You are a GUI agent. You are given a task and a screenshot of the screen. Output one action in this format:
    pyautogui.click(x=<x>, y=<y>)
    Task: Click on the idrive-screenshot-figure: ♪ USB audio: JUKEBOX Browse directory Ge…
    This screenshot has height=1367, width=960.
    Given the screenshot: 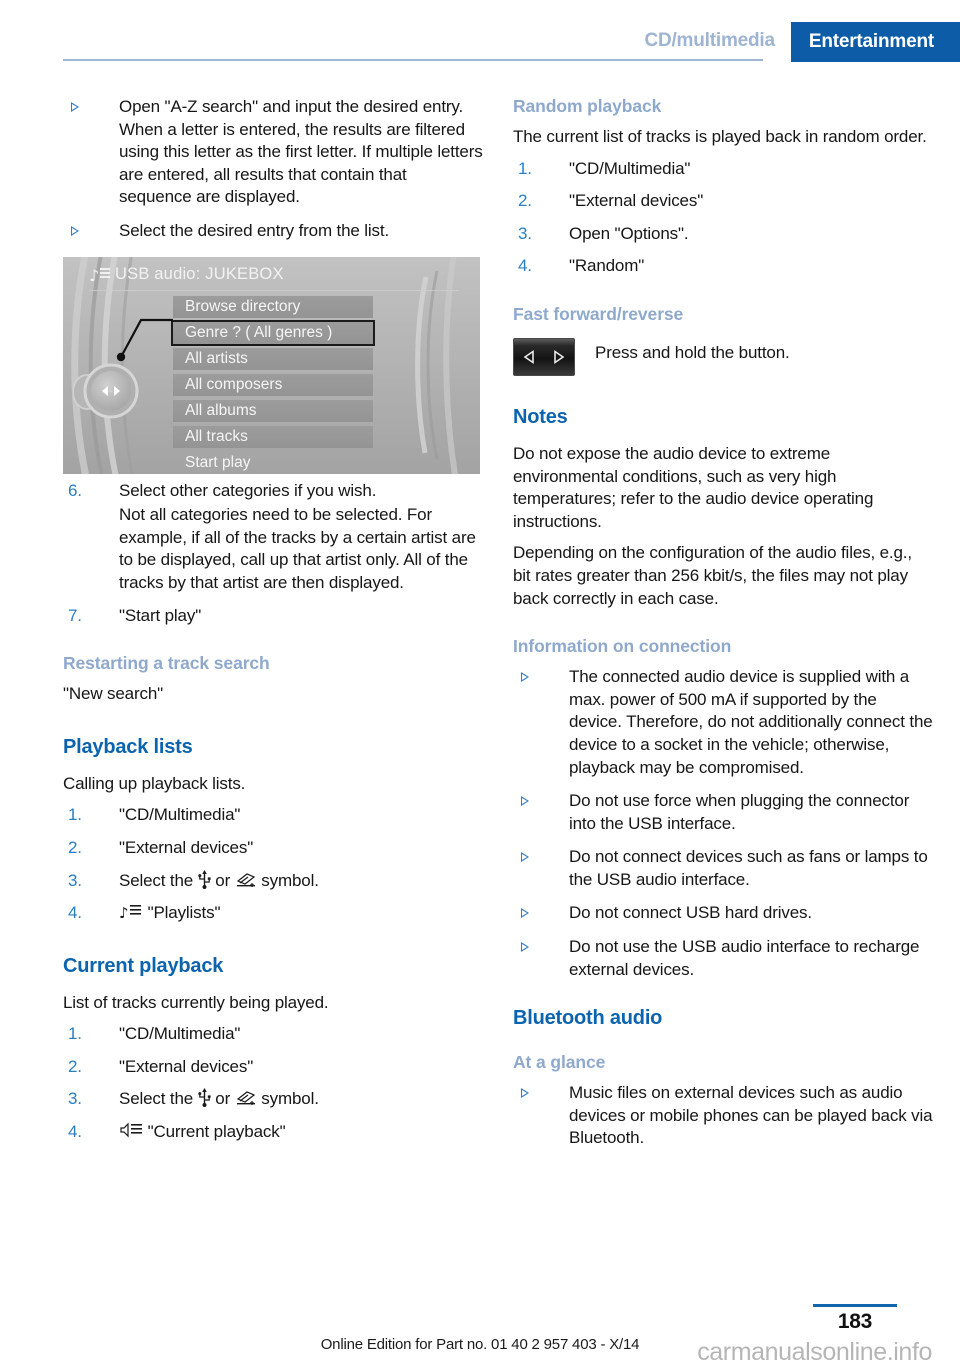 What is the action you would take?
    pyautogui.click(x=271, y=365)
    